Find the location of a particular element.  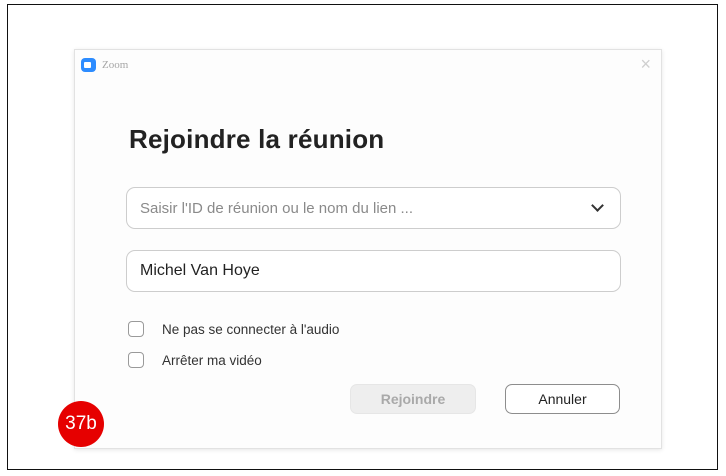

no-audio-checkbox is located at coordinates (136, 329).